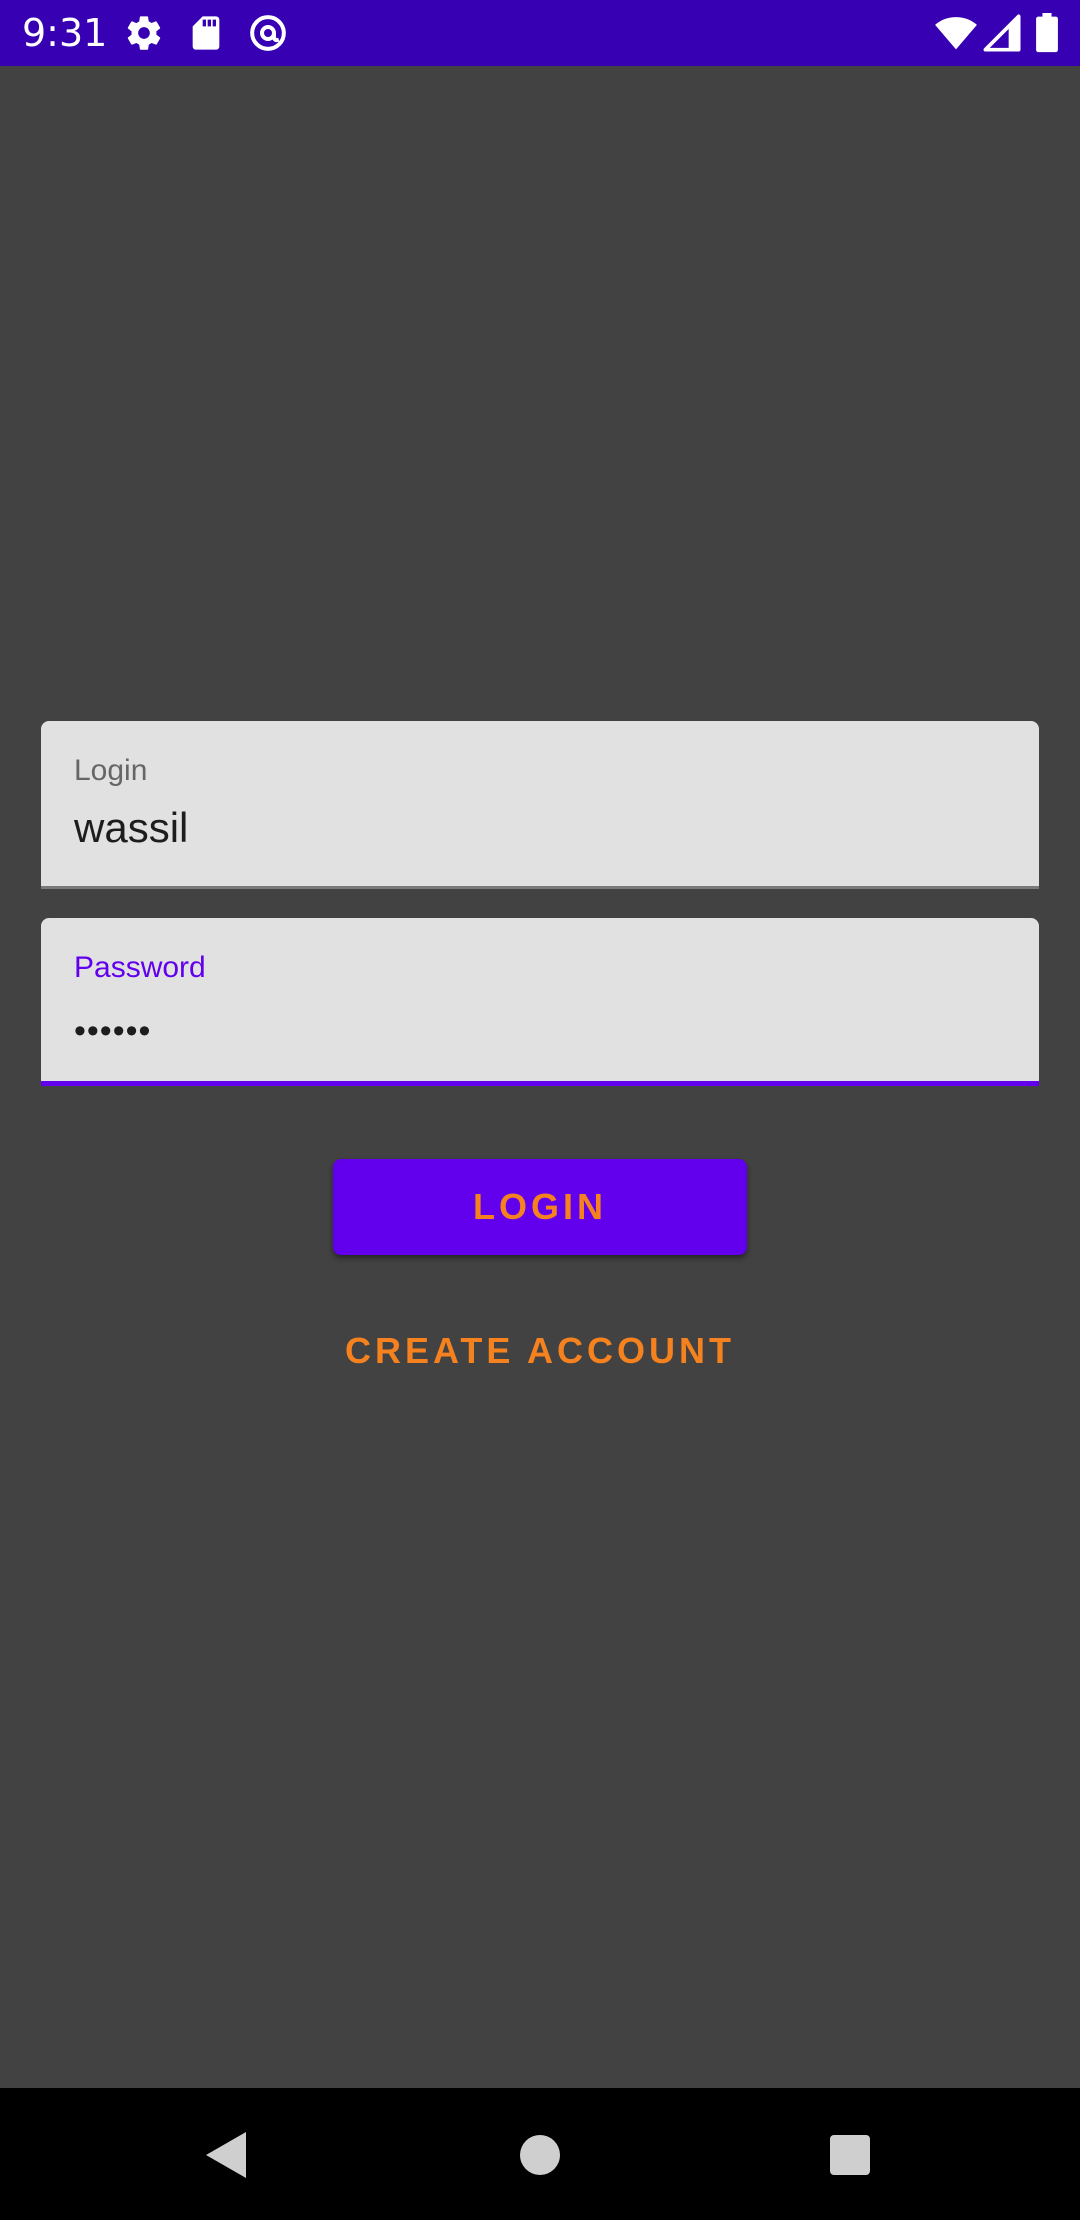  What do you see at coordinates (540, 1351) in the screenshot?
I see `create-account-button: CREATE ACCOUNT` at bounding box center [540, 1351].